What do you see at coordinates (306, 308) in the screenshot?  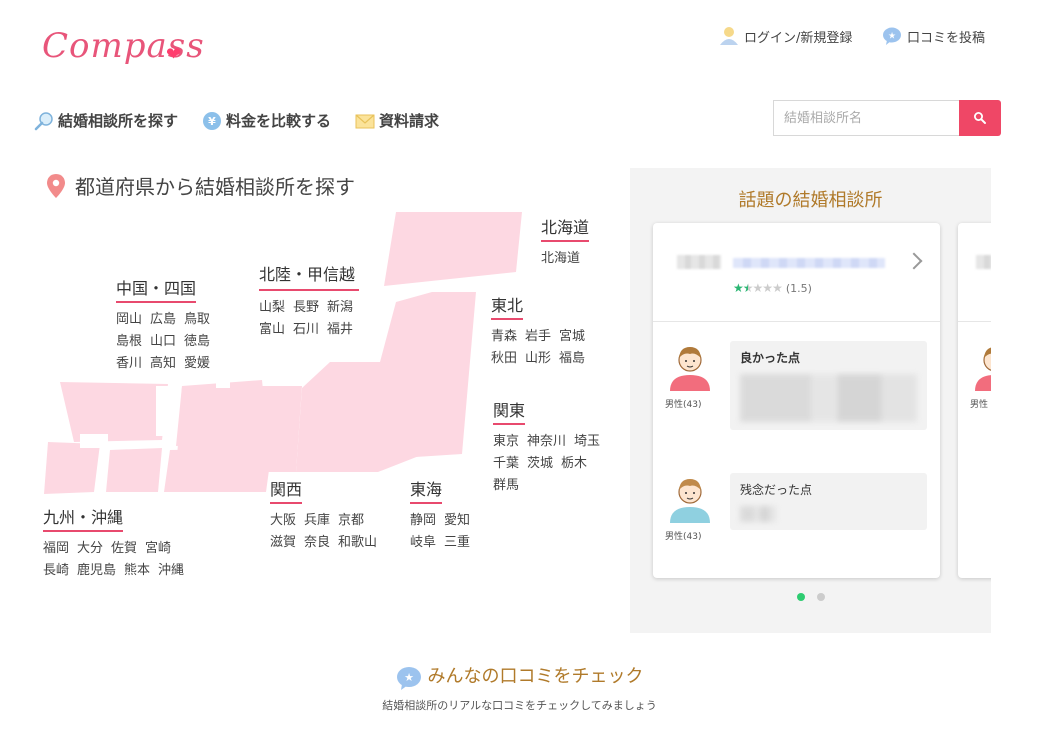 I see `prefecture-link: 長野` at bounding box center [306, 308].